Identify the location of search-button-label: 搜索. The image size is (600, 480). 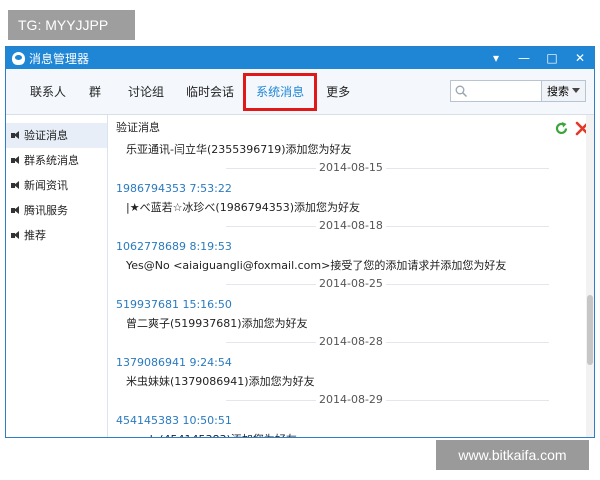
(558, 91).